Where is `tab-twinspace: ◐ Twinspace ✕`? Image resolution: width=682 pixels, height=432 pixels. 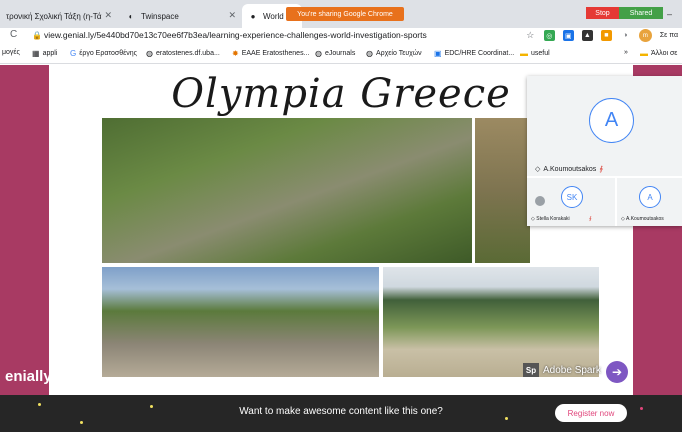 tab-twinspace: ◐ Twinspace ✕ is located at coordinates (181, 16).